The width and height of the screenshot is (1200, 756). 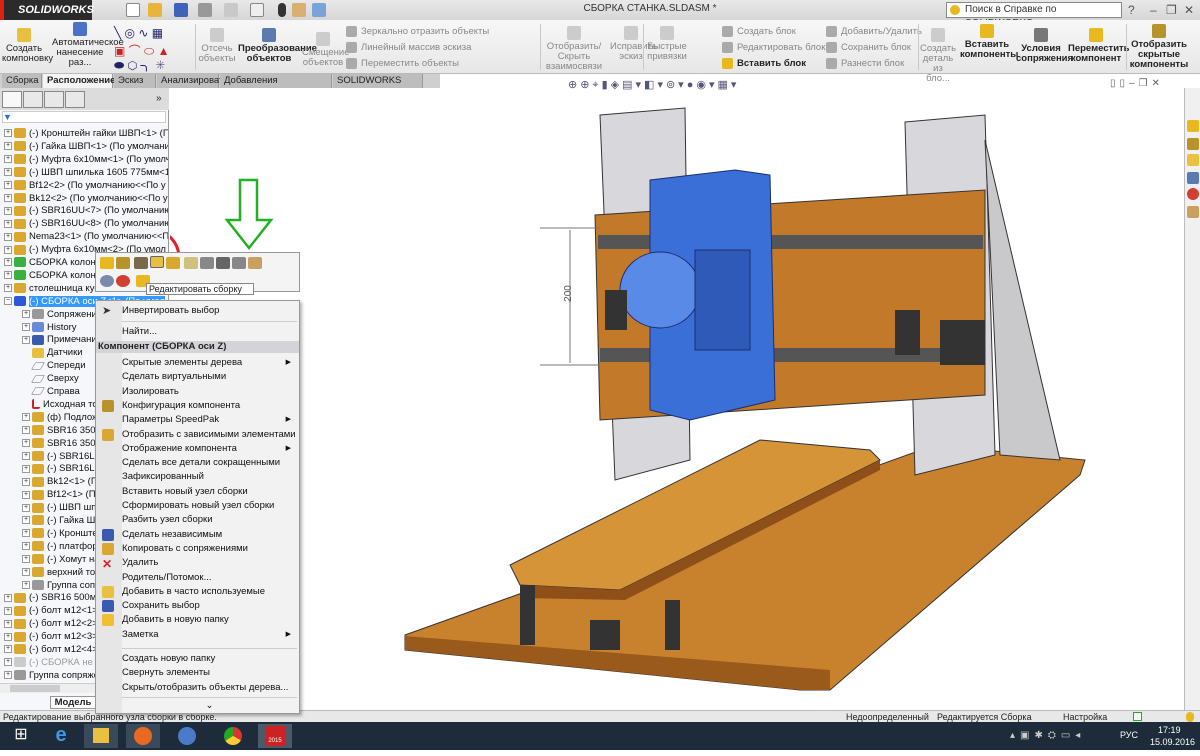 What do you see at coordinates (157, 262) in the screenshot?
I see `edit-assembly-icon` at bounding box center [157, 262].